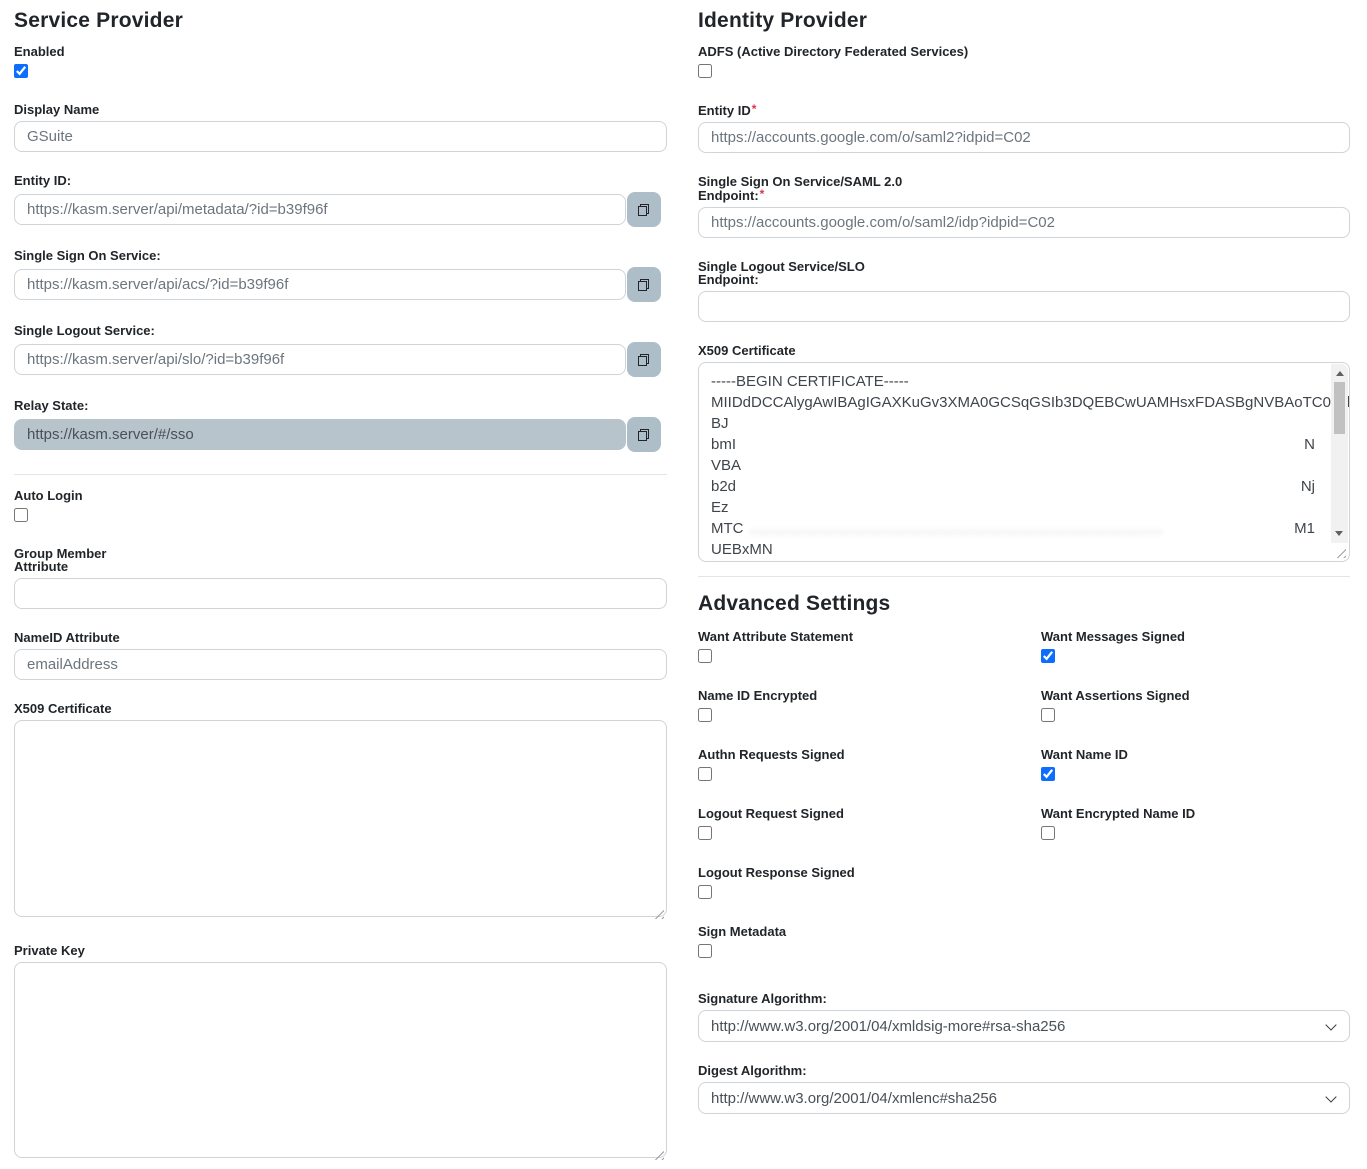  What do you see at coordinates (320, 209) in the screenshot?
I see `sp-entity-id-input` at bounding box center [320, 209].